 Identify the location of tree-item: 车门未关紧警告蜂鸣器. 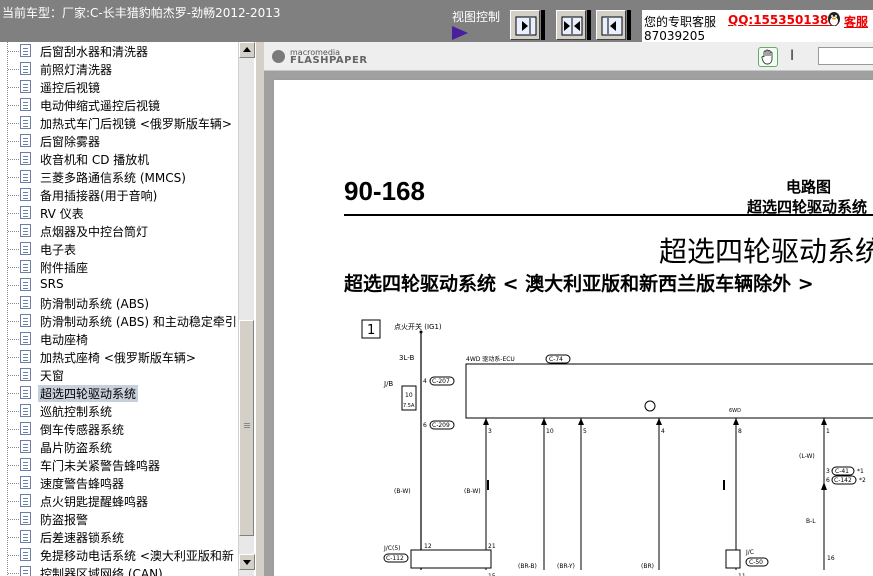
(119, 465).